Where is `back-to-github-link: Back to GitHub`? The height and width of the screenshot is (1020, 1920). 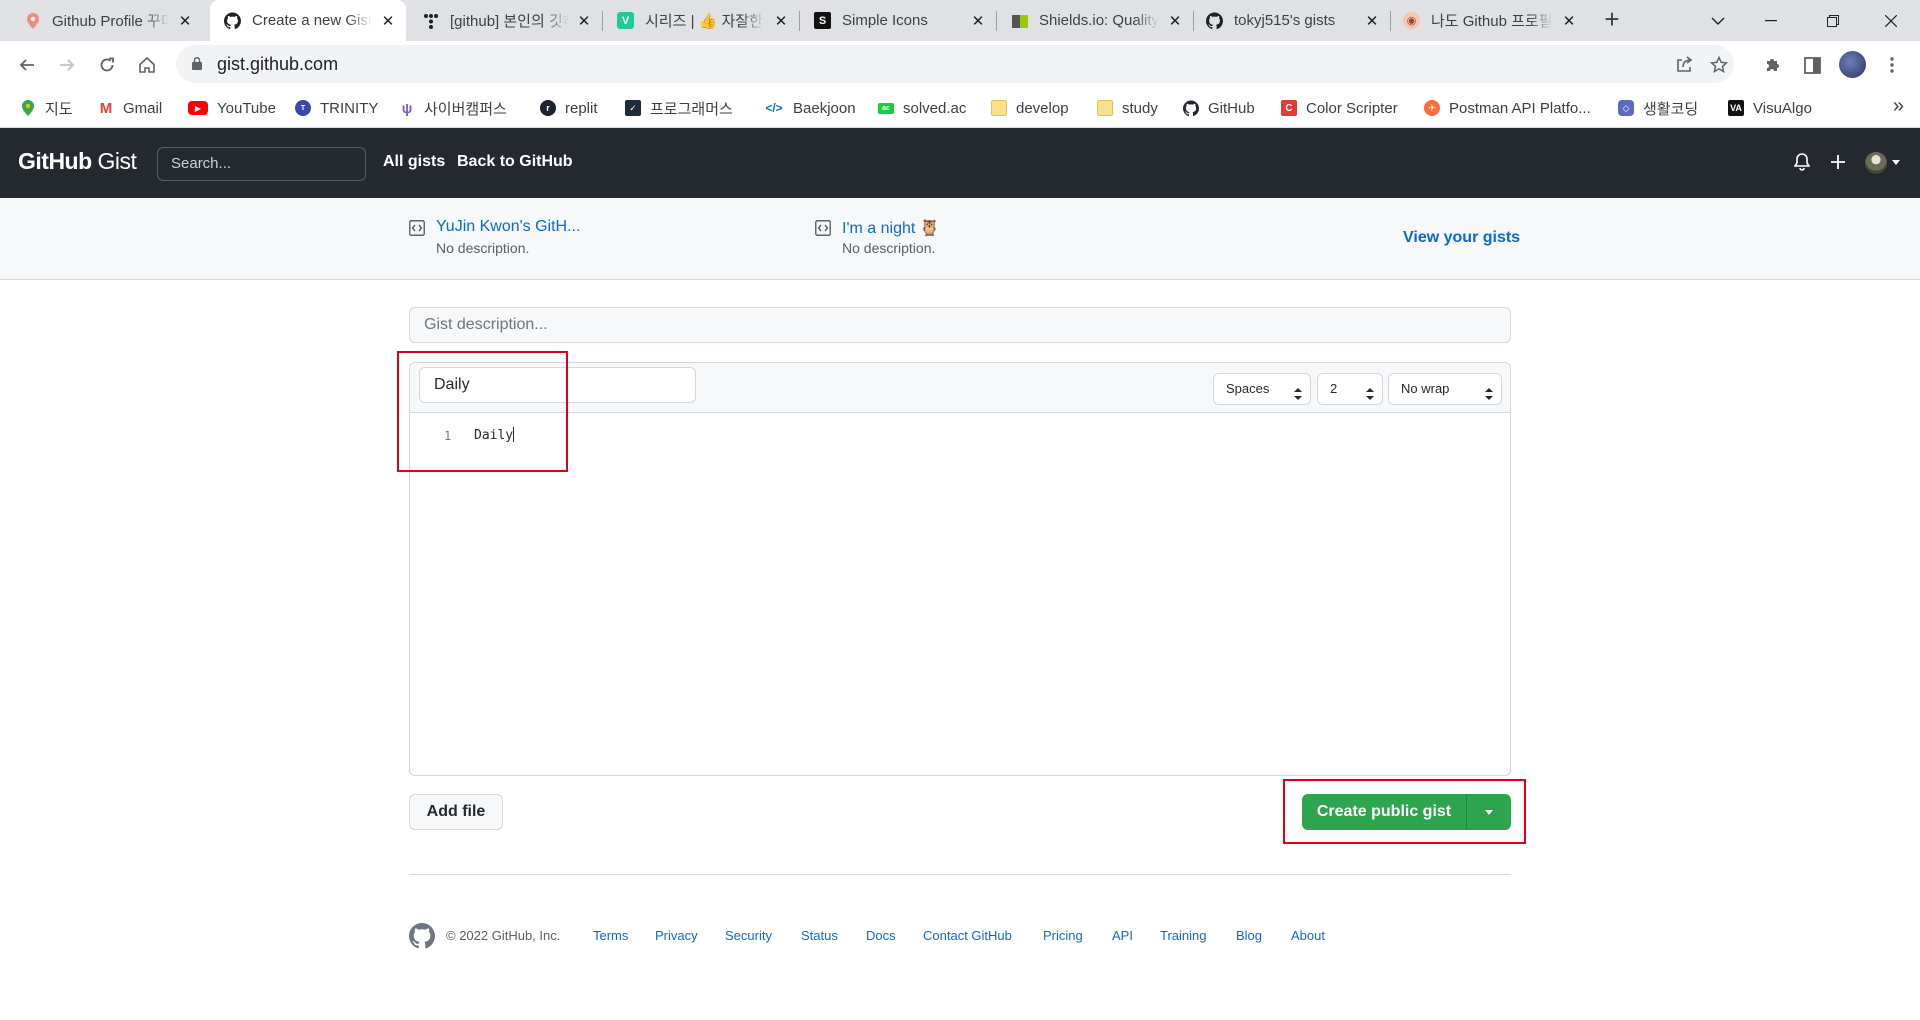
back-to-github-link: Back to GitHub is located at coordinates (515, 162).